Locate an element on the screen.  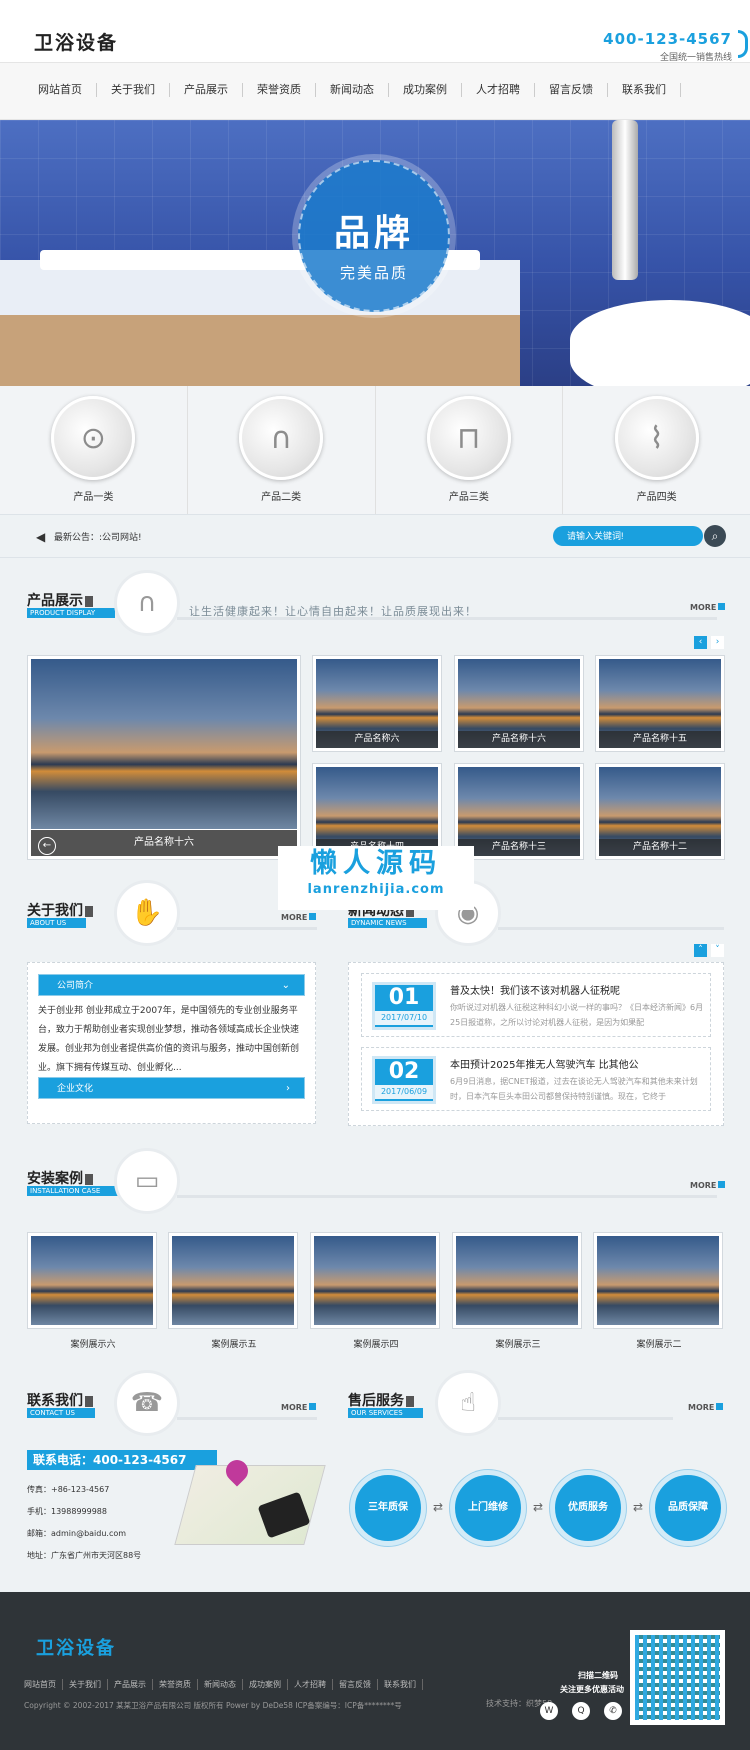
nav-honors: 荣誉资质 is located at coordinates (279, 90).